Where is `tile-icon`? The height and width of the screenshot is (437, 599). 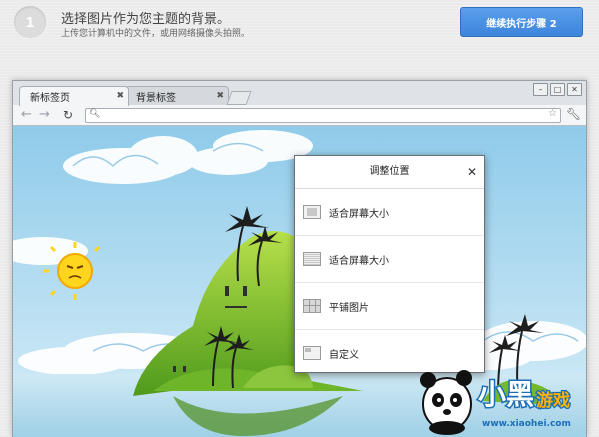
tile-icon is located at coordinates (312, 306).